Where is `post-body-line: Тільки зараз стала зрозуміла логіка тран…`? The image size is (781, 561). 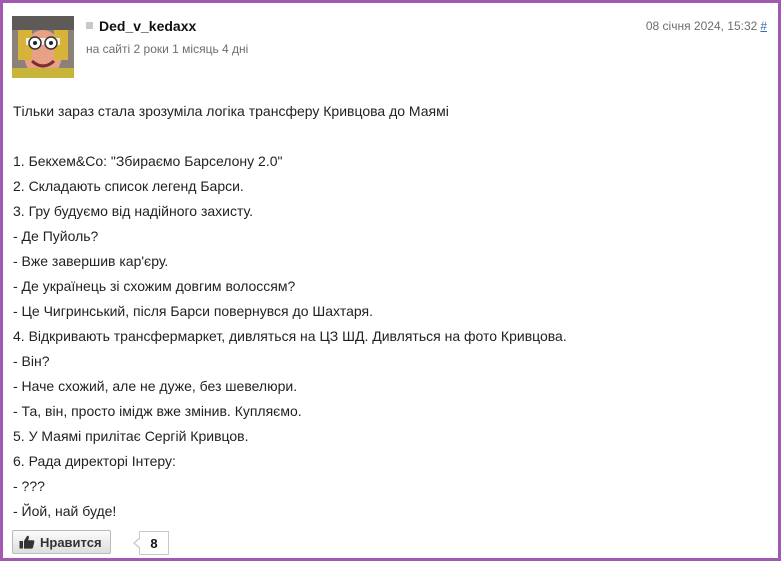 post-body-line: Тільки зараз стала зрозуміла логіка тран… is located at coordinates (231, 111).